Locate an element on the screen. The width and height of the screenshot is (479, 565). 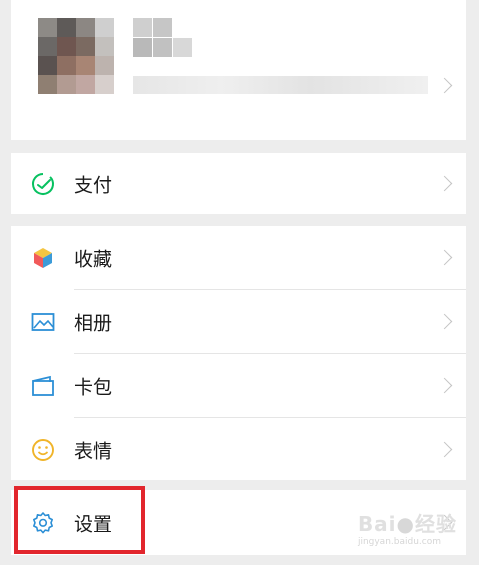
watermark-logo: Bai●经验 jingyan.baidu.com is located at coordinates (407, 529).